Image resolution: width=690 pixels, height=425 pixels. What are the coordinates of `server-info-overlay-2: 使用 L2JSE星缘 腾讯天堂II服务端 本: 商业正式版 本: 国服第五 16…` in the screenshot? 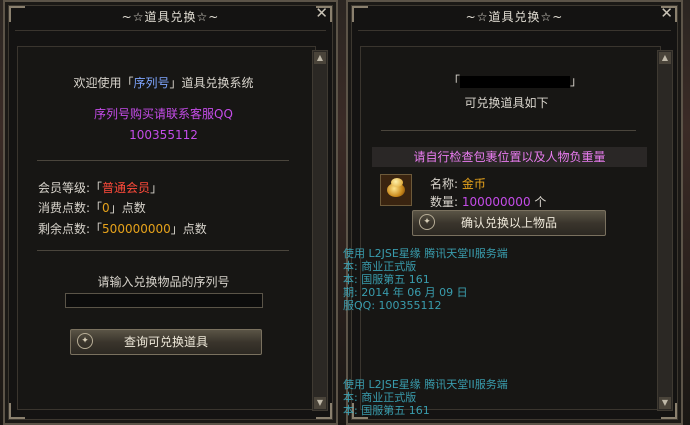 It's located at (425, 397).